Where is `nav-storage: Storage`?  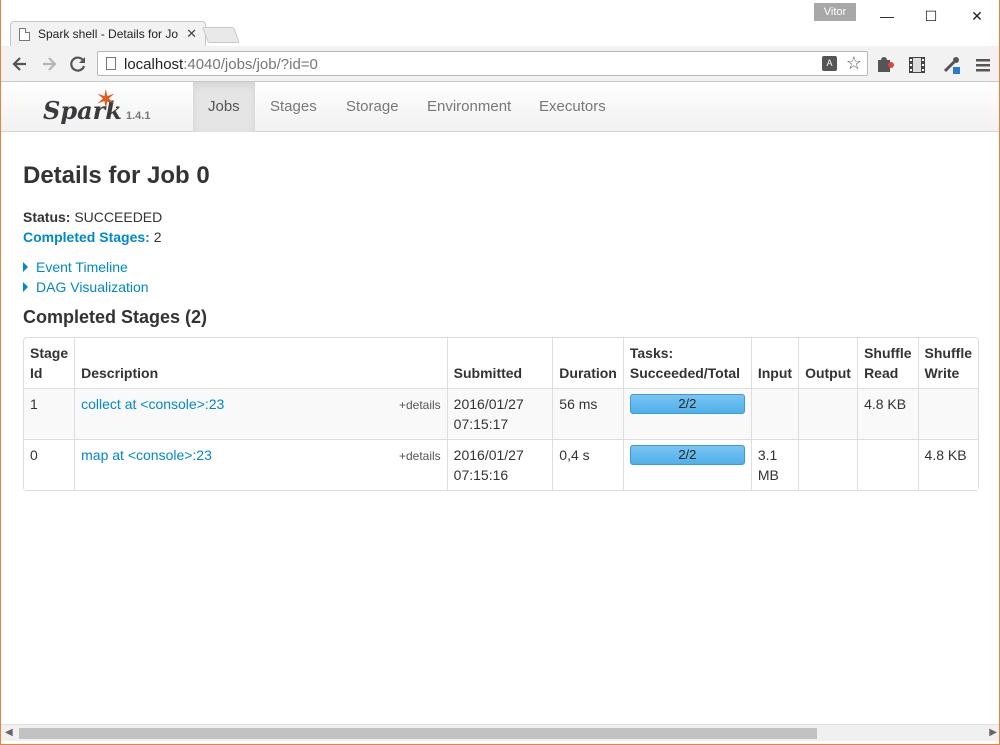 nav-storage: Storage is located at coordinates (372, 107).